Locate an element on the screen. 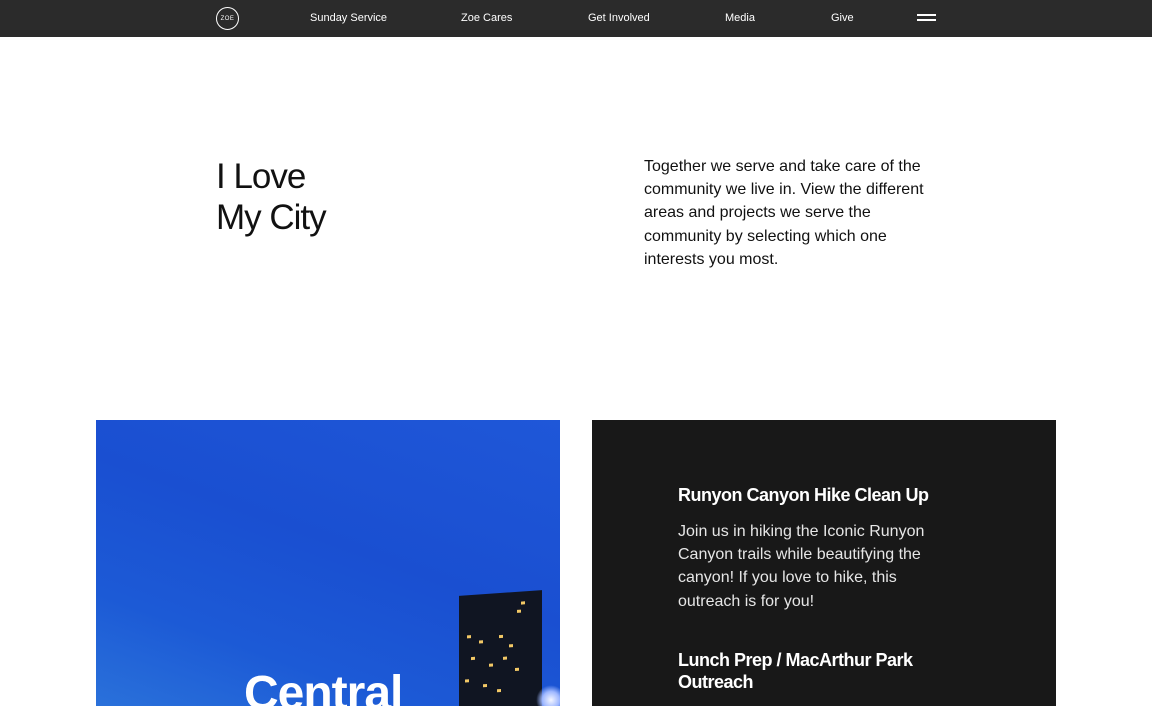 The image size is (1152, 706). city-building-image is located at coordinates (500, 648).